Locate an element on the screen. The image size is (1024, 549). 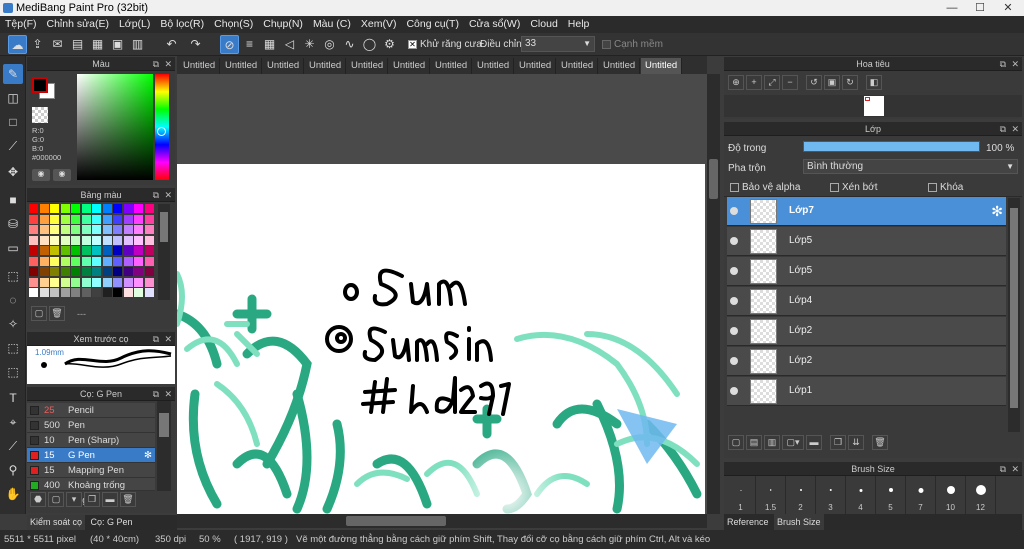
menu-snap: Chụp(N) is located at coordinates (283, 24).